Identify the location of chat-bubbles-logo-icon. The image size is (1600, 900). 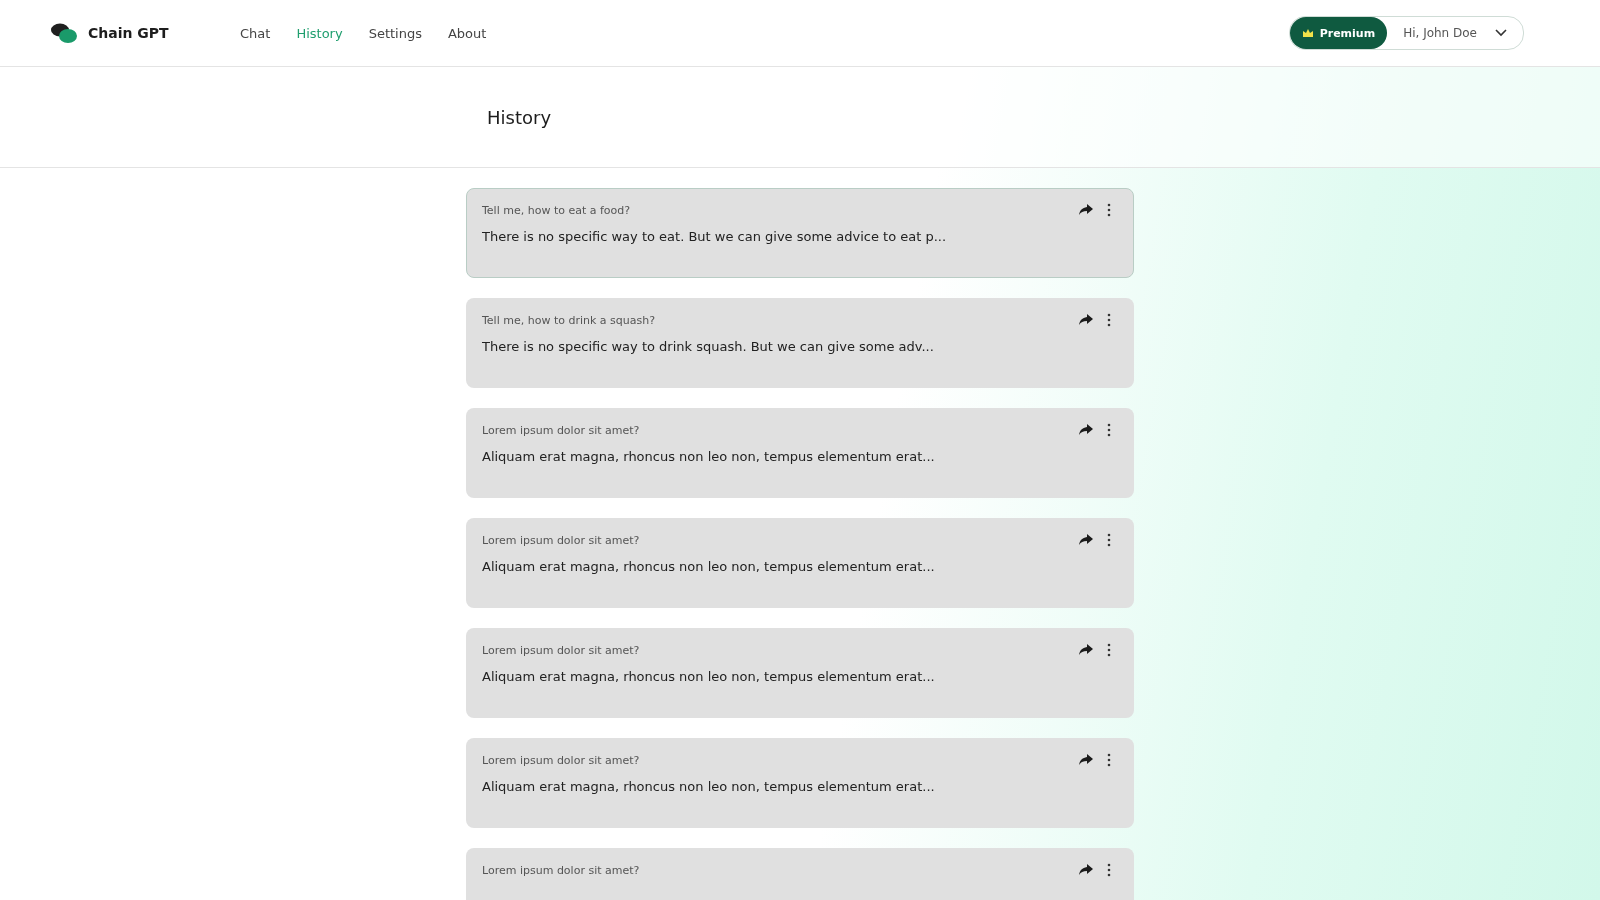
(64, 33).